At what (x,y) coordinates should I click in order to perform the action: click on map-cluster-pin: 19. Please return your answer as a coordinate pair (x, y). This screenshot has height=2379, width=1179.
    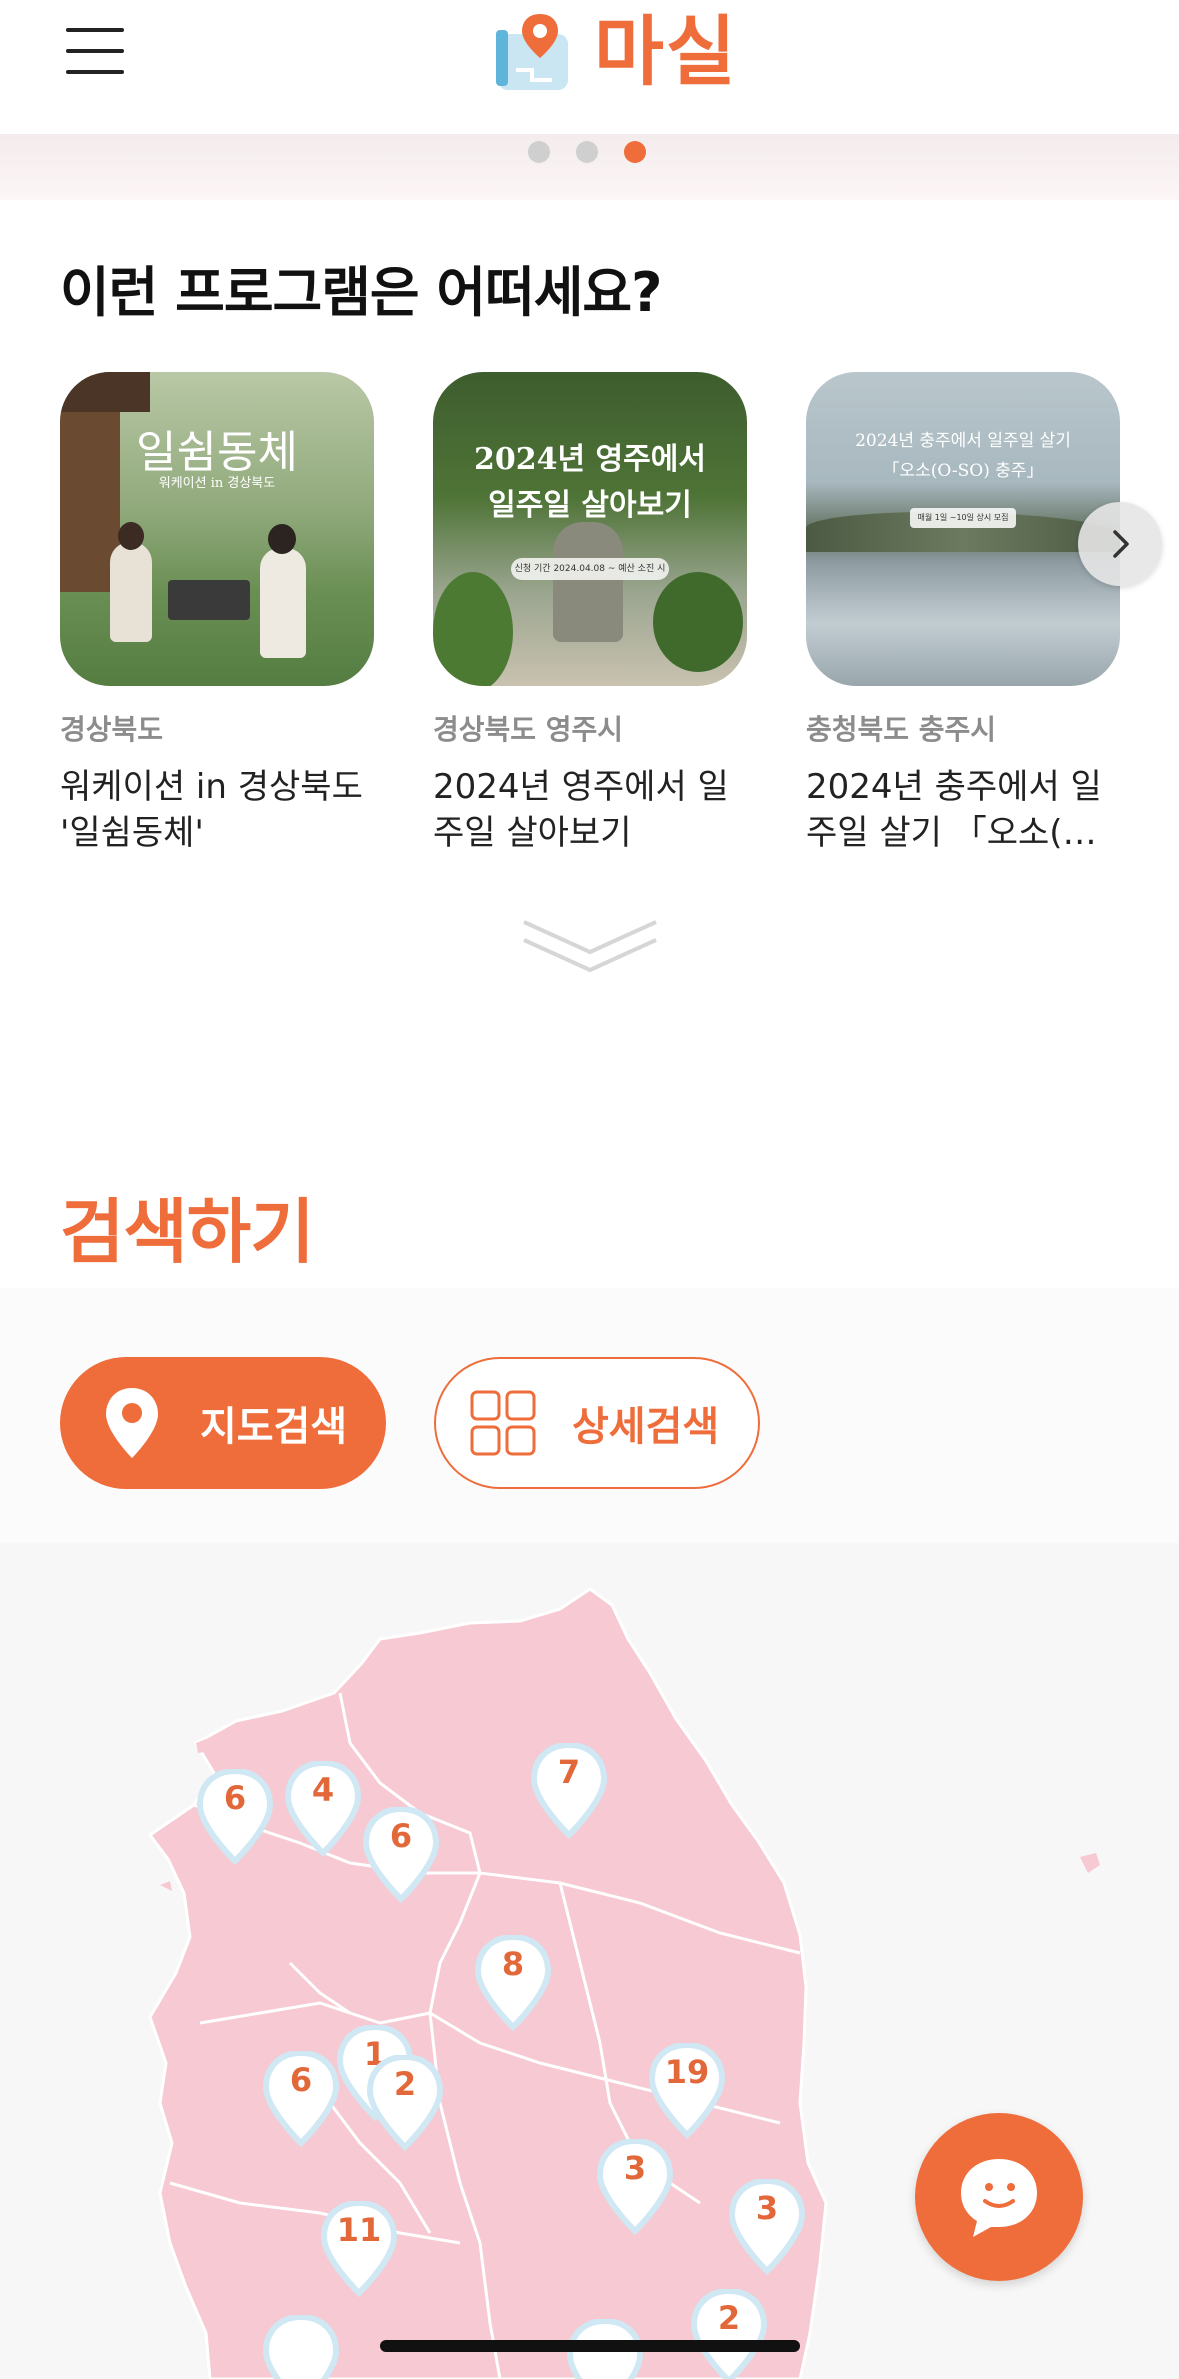
    Looking at the image, I should click on (687, 2090).